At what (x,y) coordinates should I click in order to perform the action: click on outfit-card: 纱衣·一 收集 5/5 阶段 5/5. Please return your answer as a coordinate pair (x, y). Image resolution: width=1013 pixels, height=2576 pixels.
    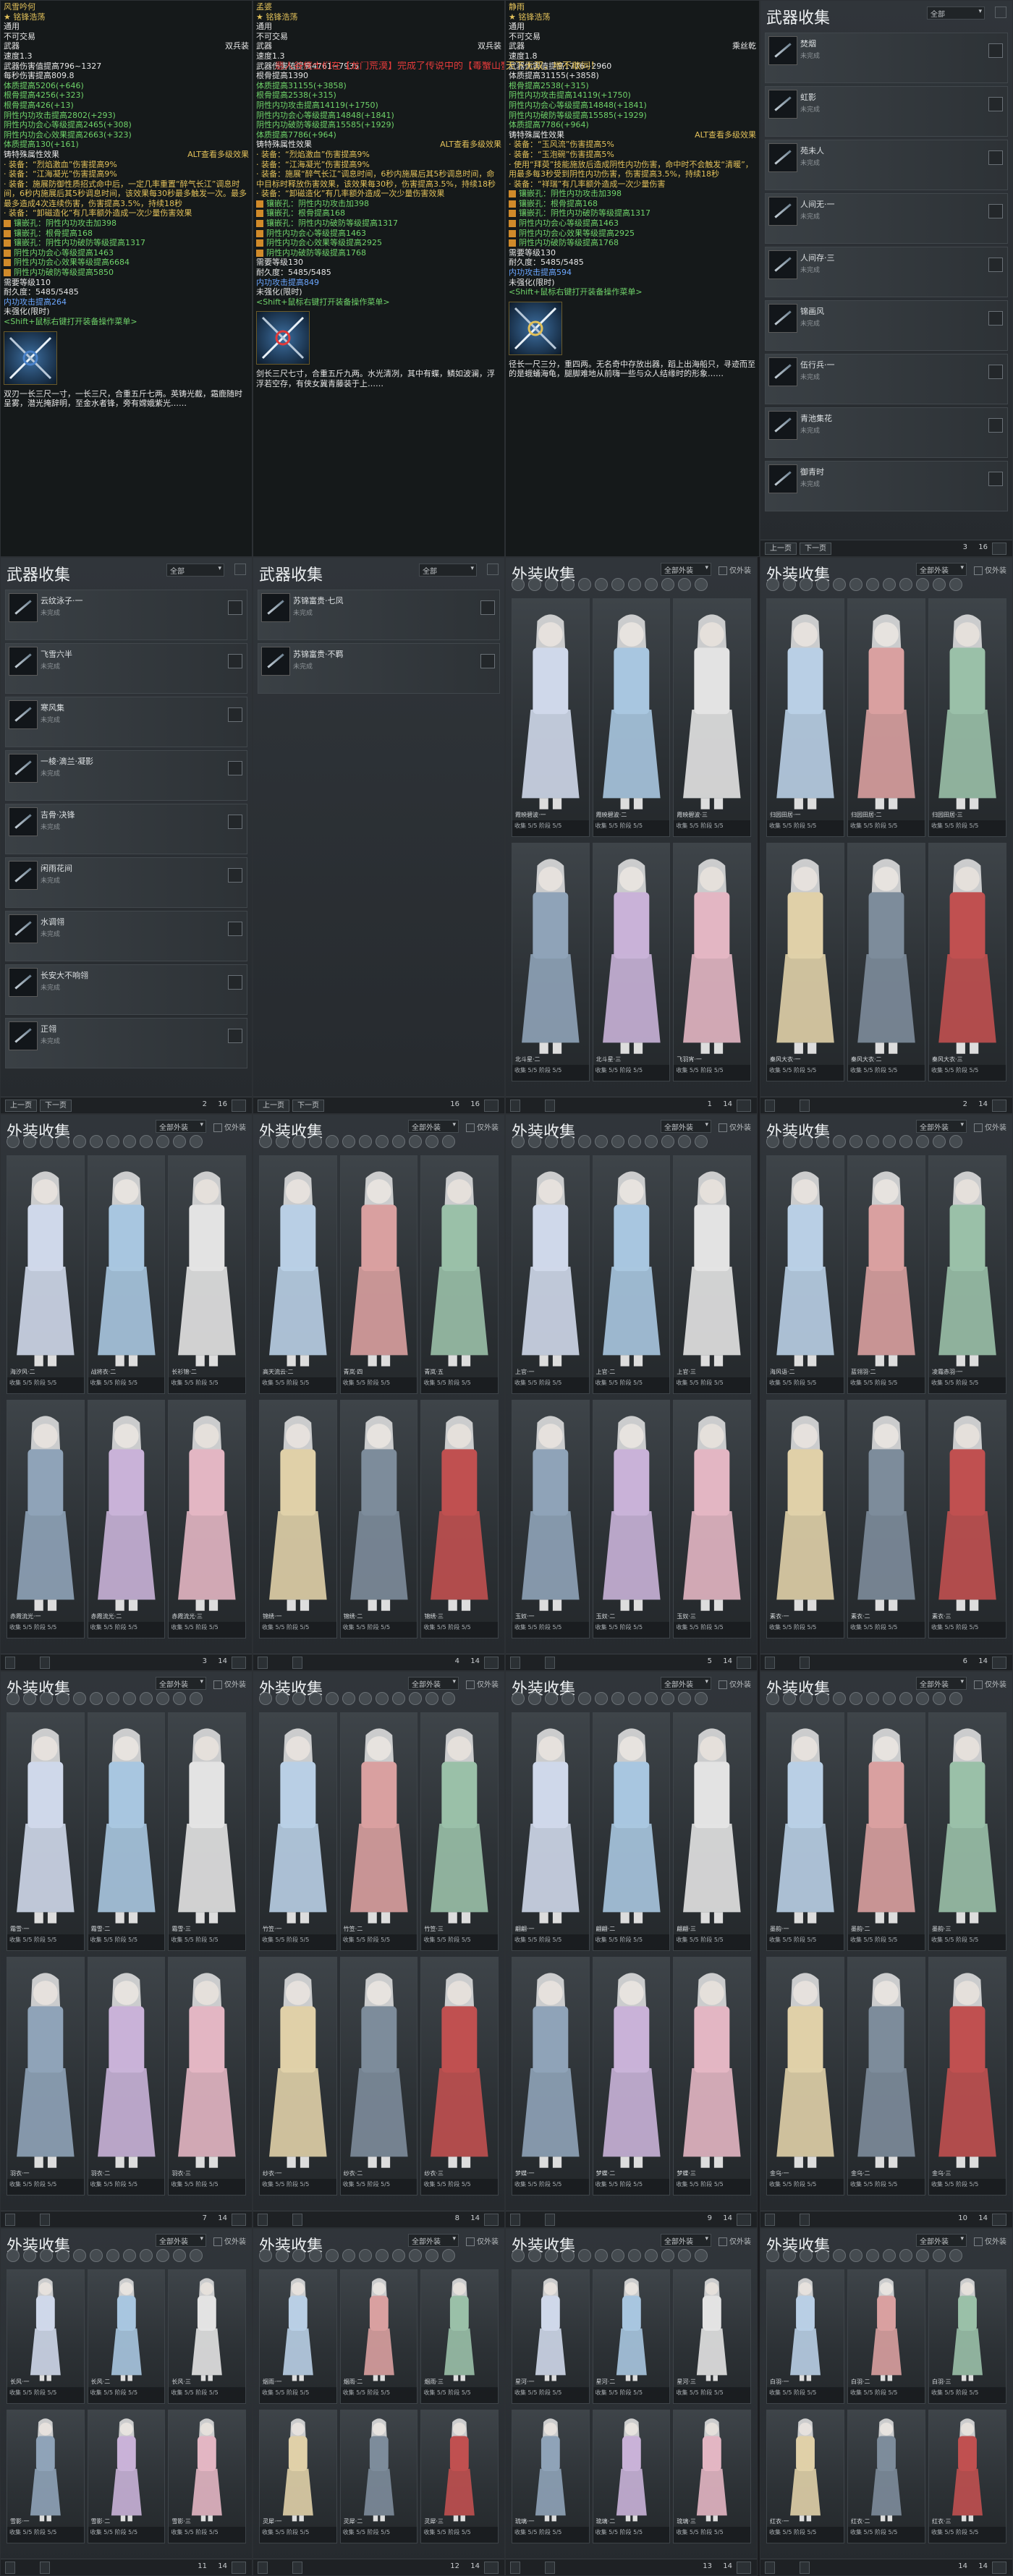
    Looking at the image, I should click on (298, 2076).